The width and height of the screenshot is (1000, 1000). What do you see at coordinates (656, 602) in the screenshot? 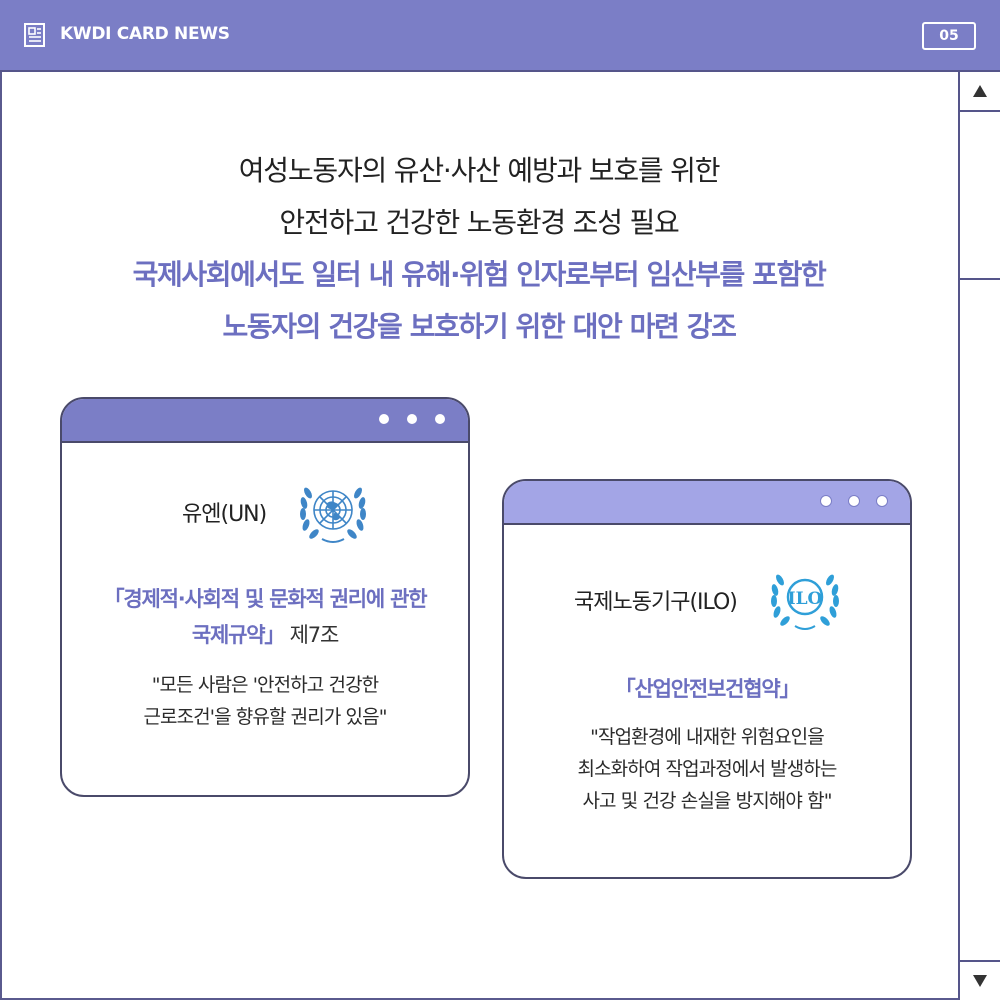
I see `ilo-org-name: 국제노동기구(ILO)` at bounding box center [656, 602].